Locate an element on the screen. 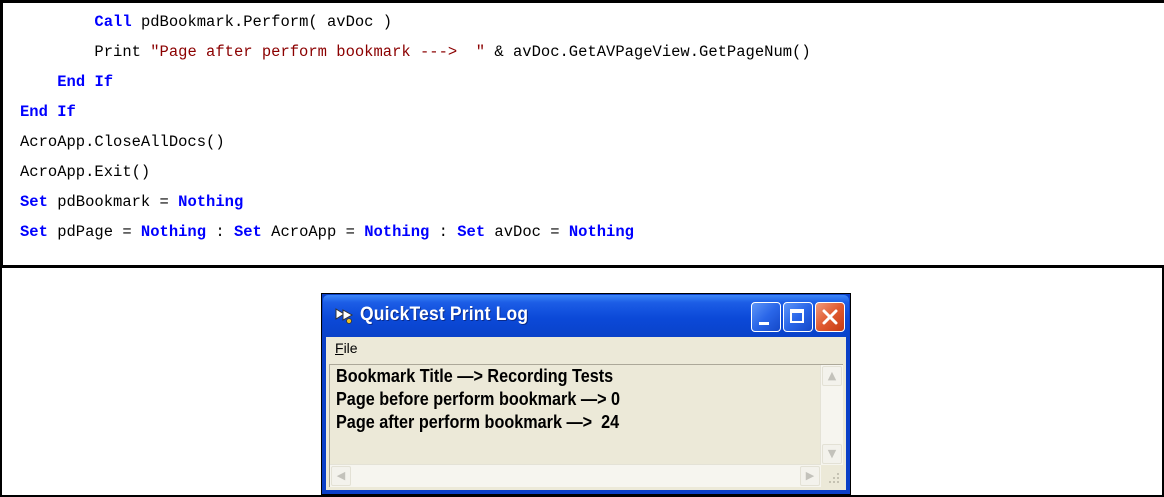  scroll-right-icon: ▶ is located at coordinates (810, 476).